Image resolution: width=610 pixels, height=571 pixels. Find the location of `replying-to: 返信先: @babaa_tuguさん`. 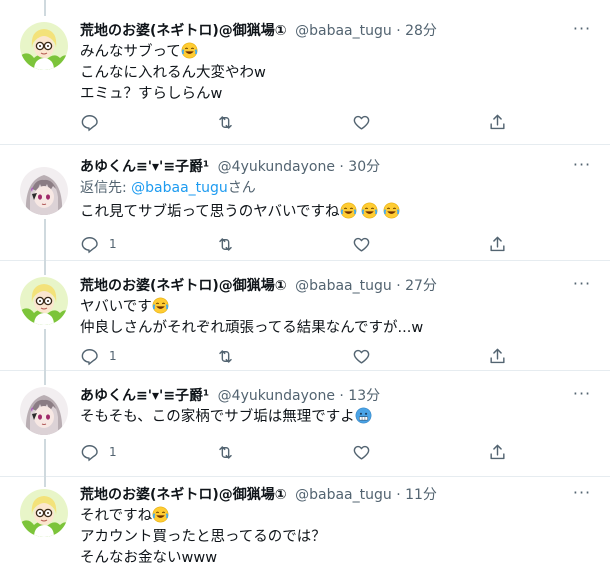

replying-to: 返信先: @babaa_tuguさん is located at coordinates (337, 188).